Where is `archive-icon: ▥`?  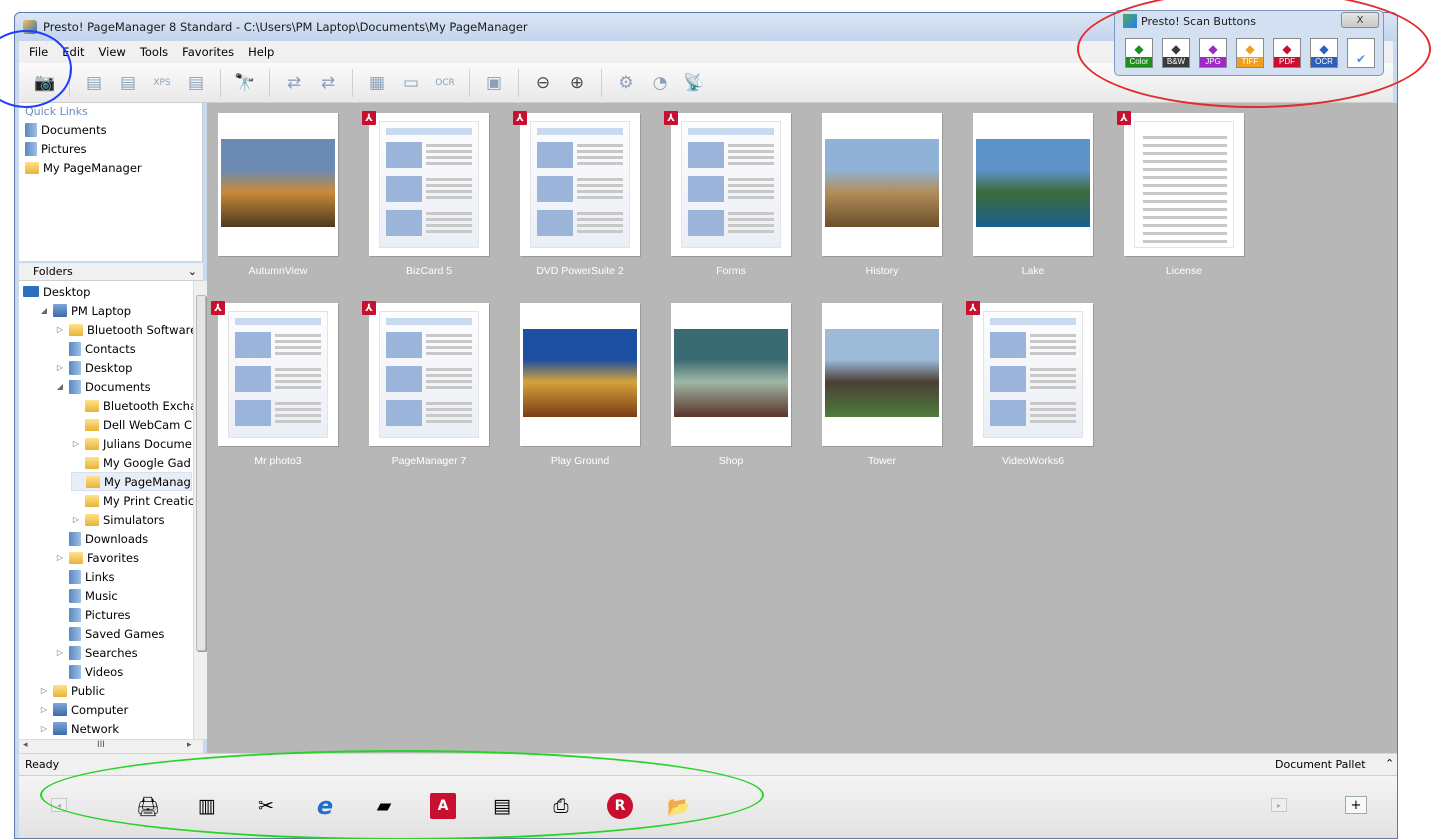 archive-icon: ▥ is located at coordinates (207, 806).